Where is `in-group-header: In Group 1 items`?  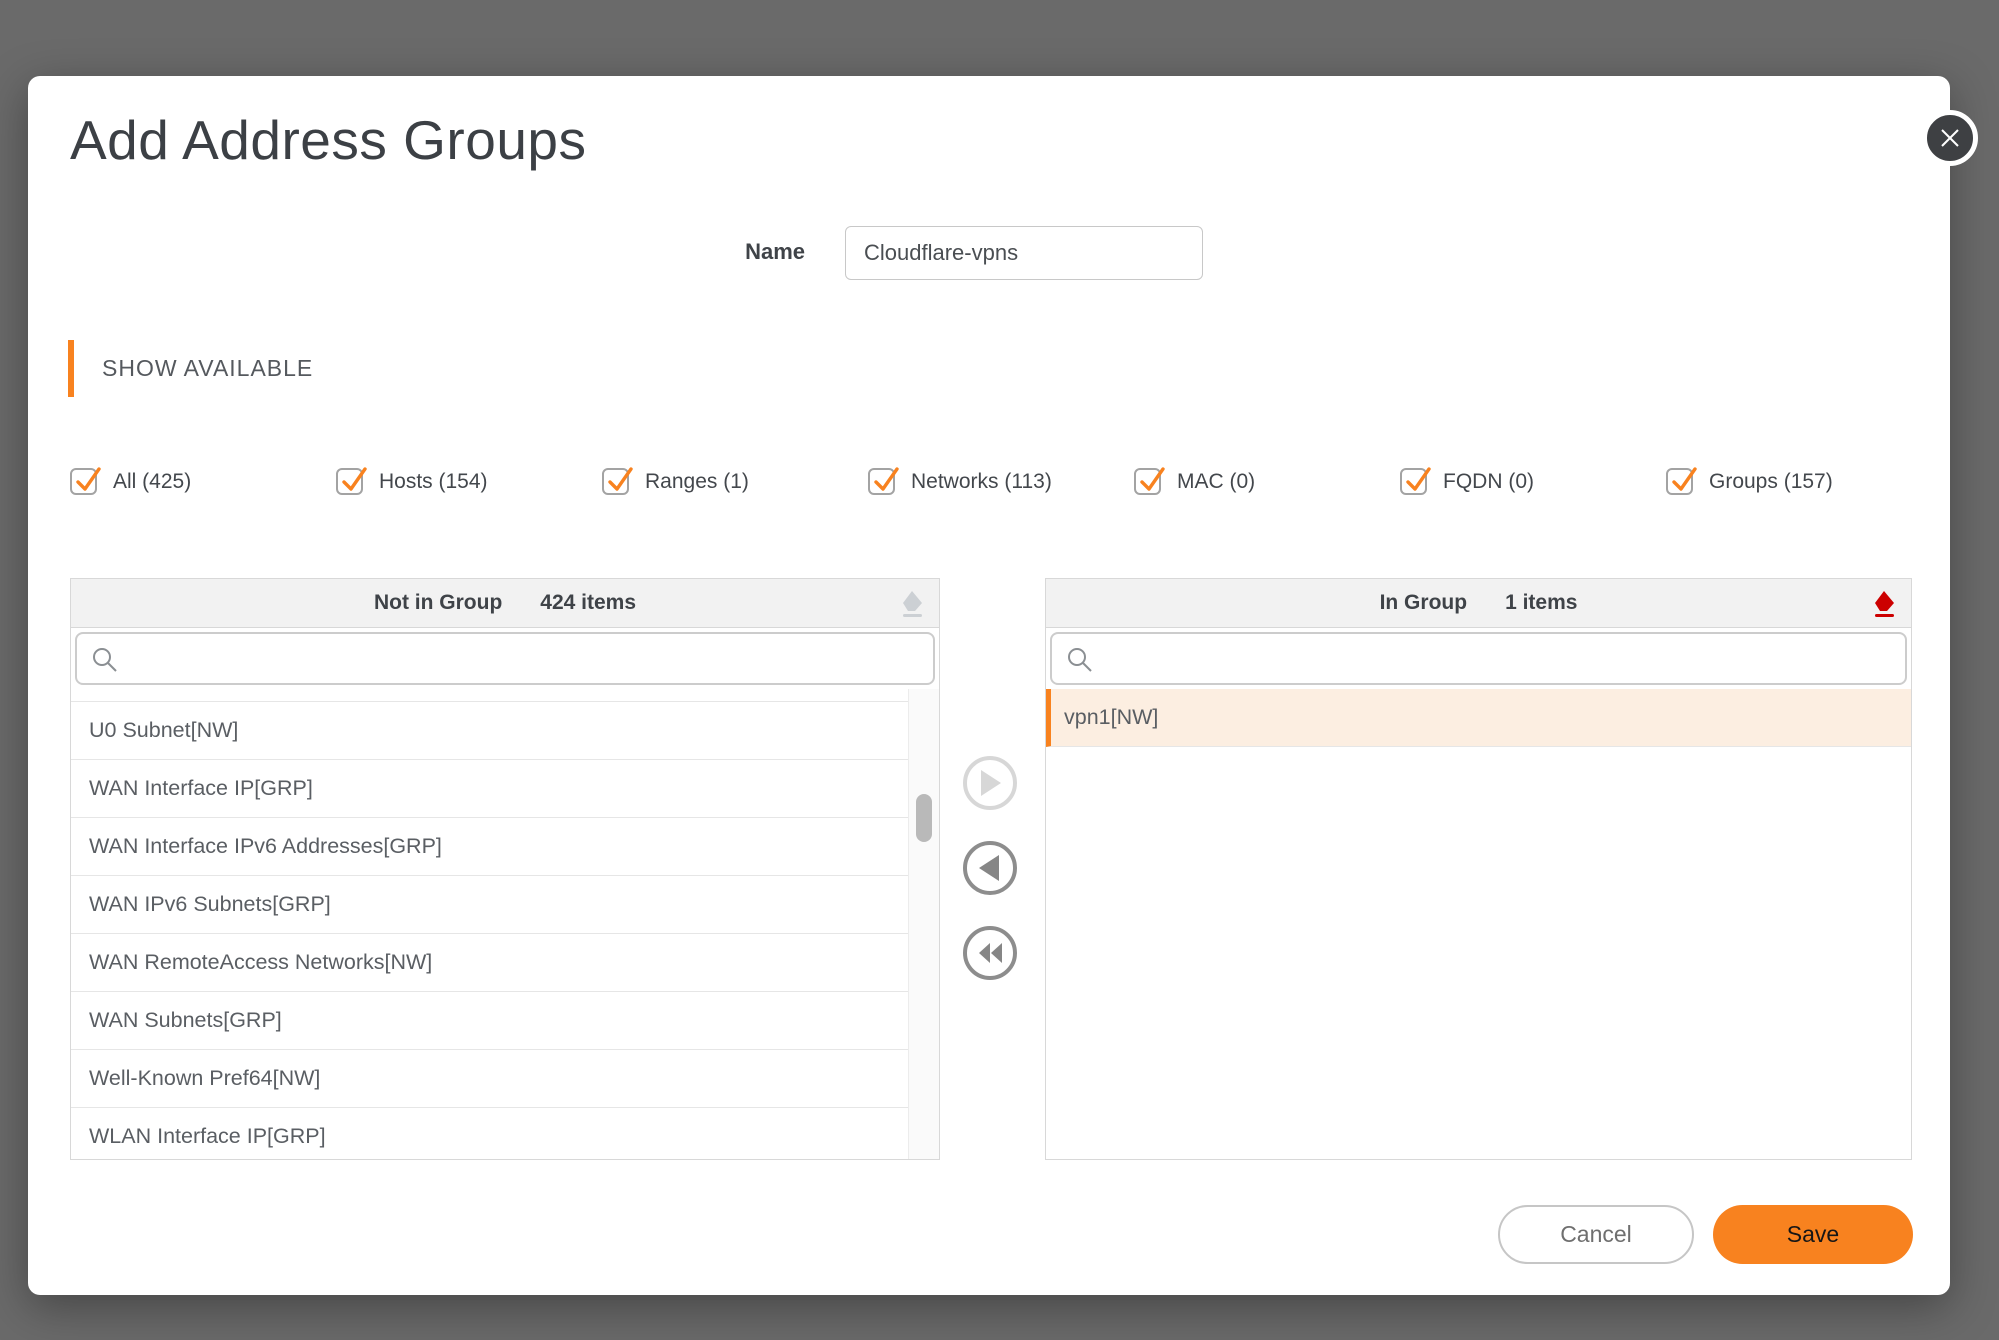
in-group-header: In Group 1 items is located at coordinates (1478, 603).